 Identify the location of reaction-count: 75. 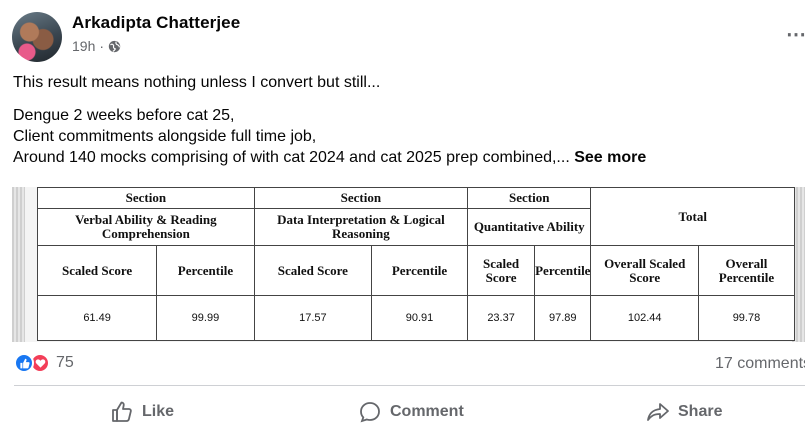
(65, 362).